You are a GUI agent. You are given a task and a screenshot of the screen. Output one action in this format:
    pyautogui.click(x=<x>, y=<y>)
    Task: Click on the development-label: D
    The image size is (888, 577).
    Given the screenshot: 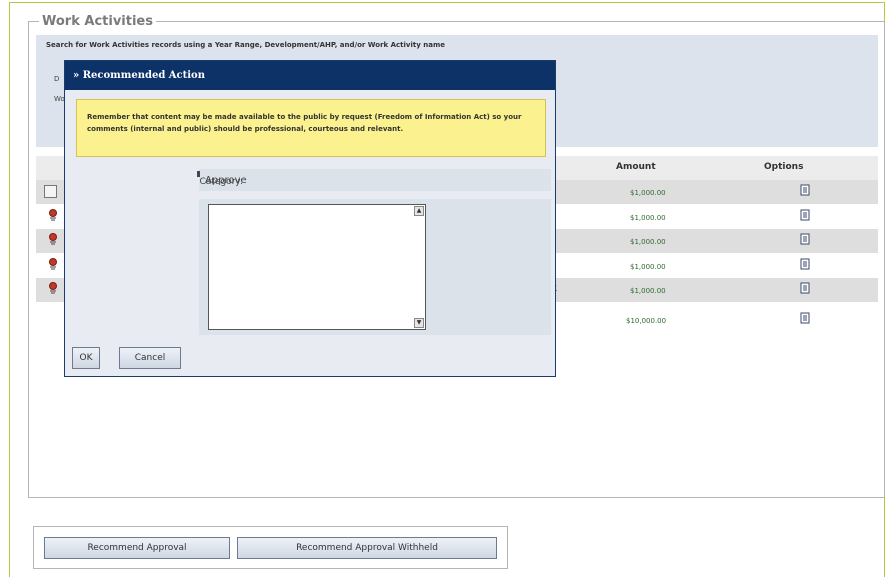 What is the action you would take?
    pyautogui.click(x=57, y=79)
    